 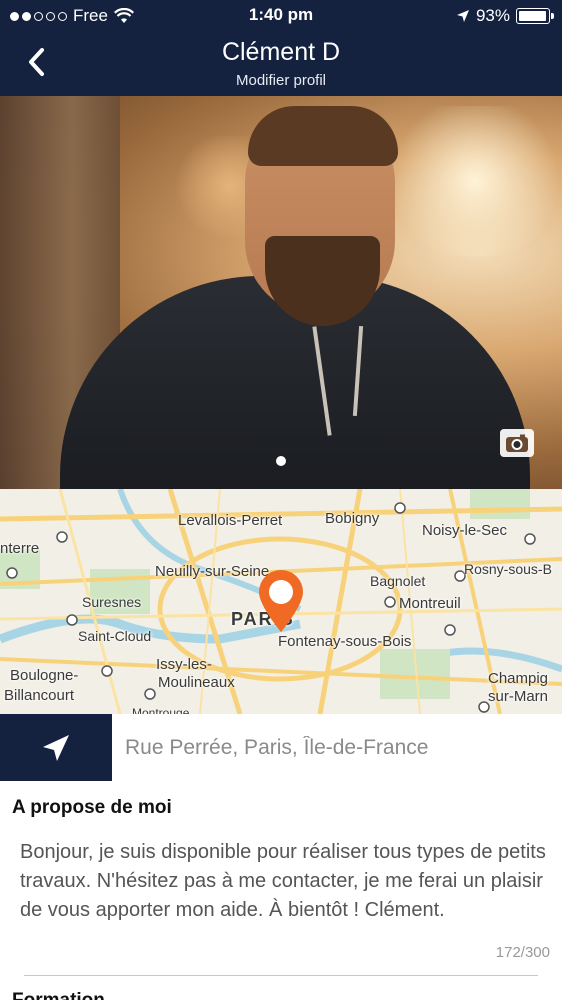 What do you see at coordinates (281, 461) in the screenshot?
I see `photo-pager-dot` at bounding box center [281, 461].